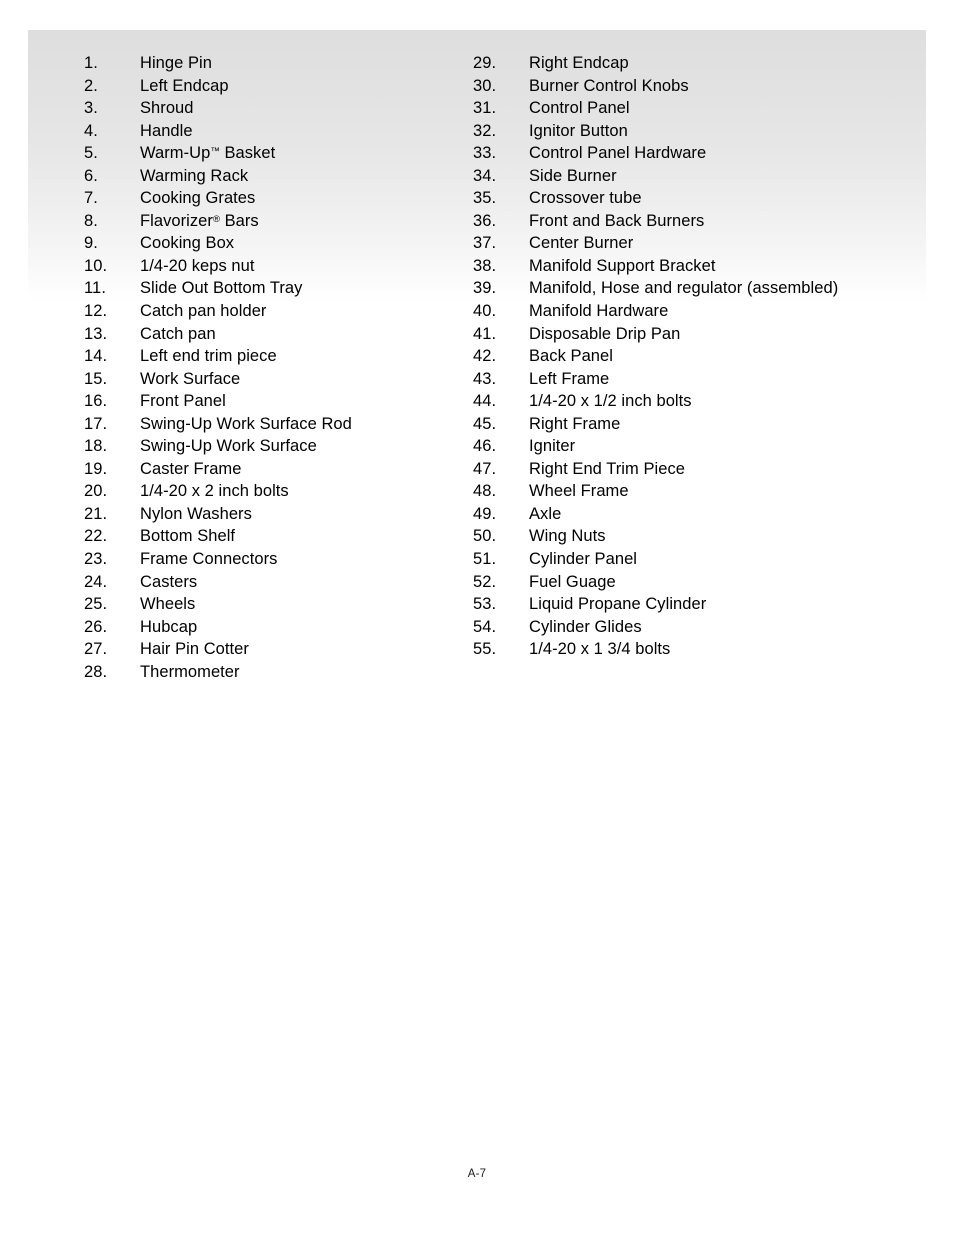 The image size is (954, 1235). What do you see at coordinates (208, 356) in the screenshot?
I see `part-label: Left end trim piece` at bounding box center [208, 356].